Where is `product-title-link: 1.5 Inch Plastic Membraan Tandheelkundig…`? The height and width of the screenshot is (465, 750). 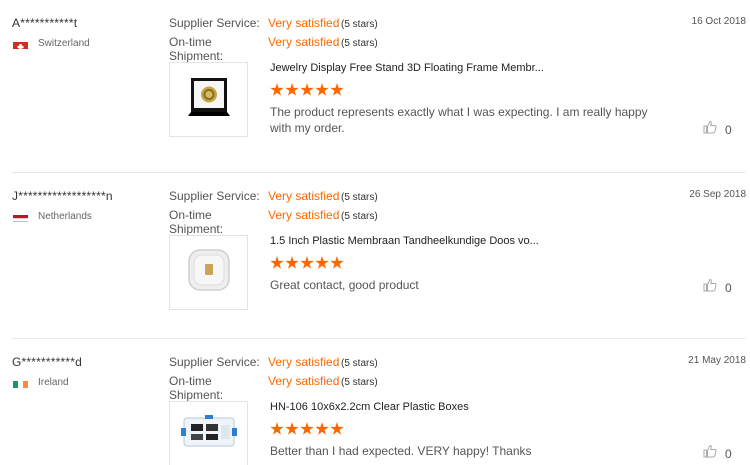
product-title-link: 1.5 Inch Plastic Membraan Tandheelkundig… is located at coordinates (404, 241).